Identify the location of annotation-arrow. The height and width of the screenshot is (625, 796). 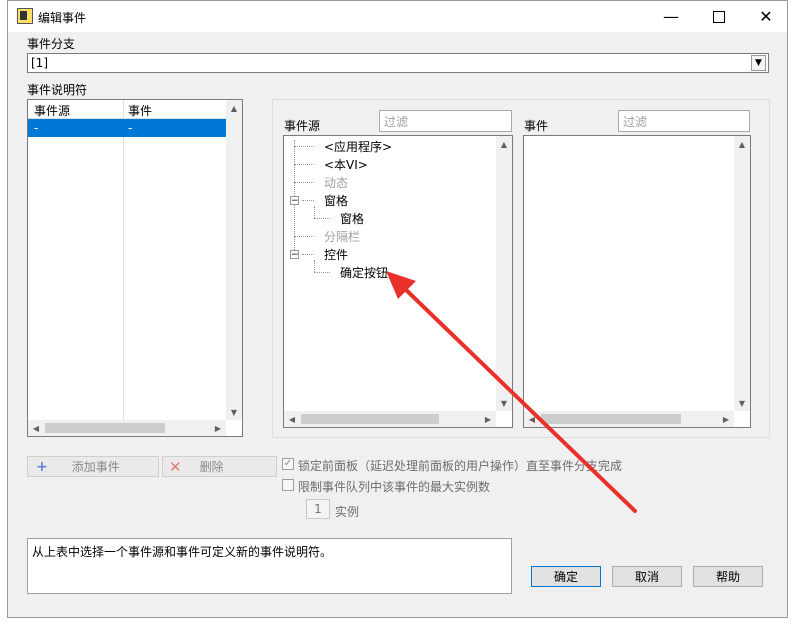
(511, 392).